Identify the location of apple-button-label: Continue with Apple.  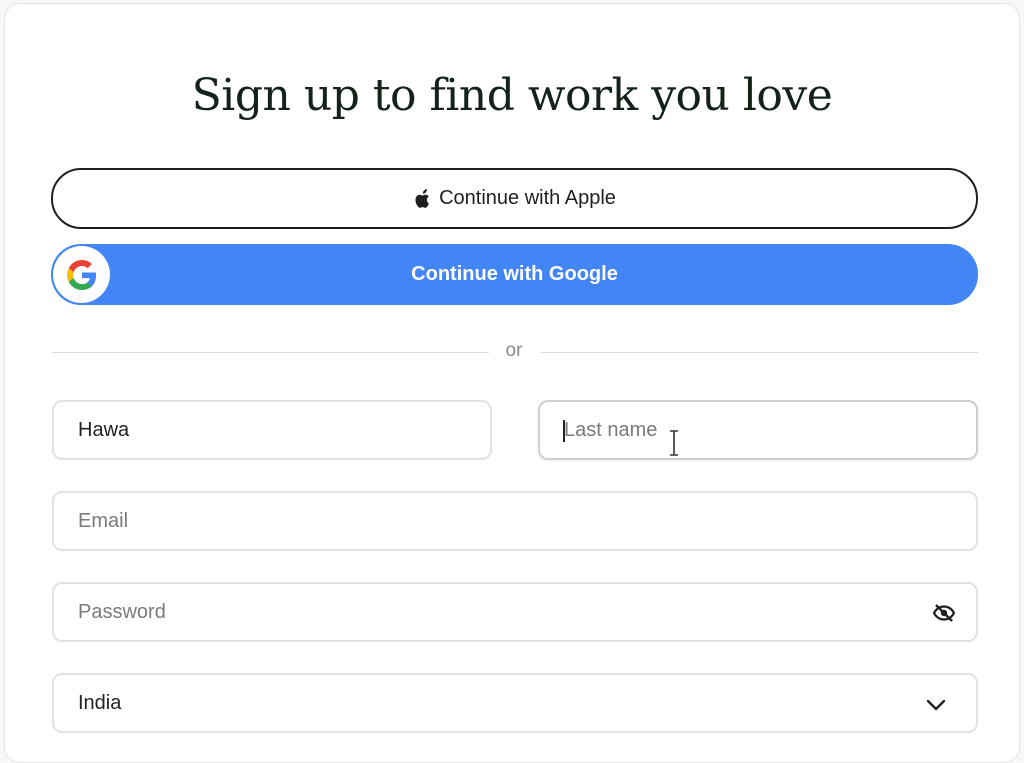
(527, 198).